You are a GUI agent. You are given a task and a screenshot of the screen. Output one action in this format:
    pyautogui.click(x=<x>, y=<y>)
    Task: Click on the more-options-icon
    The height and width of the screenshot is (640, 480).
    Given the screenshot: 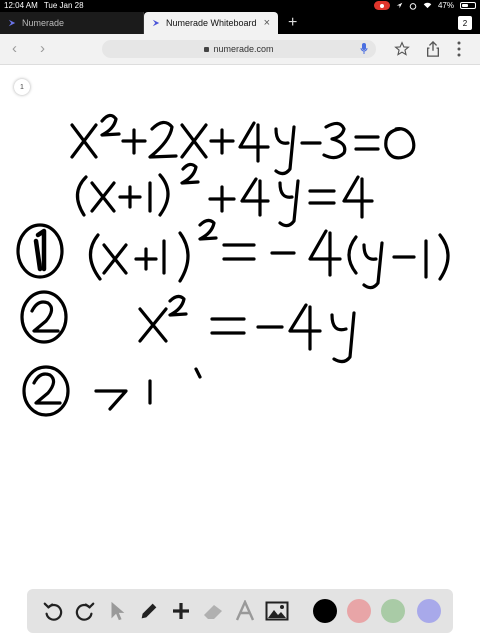 What is the action you would take?
    pyautogui.click(x=459, y=49)
    